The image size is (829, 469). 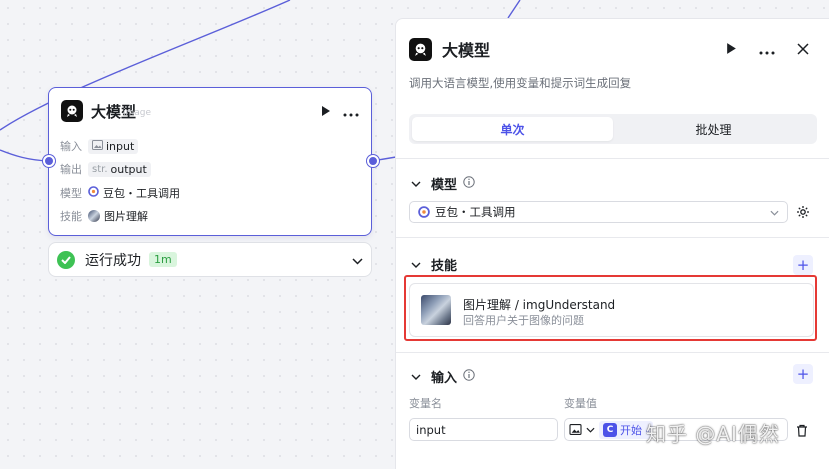 I want to click on column-label-name: 变量名, so click(x=425, y=403).